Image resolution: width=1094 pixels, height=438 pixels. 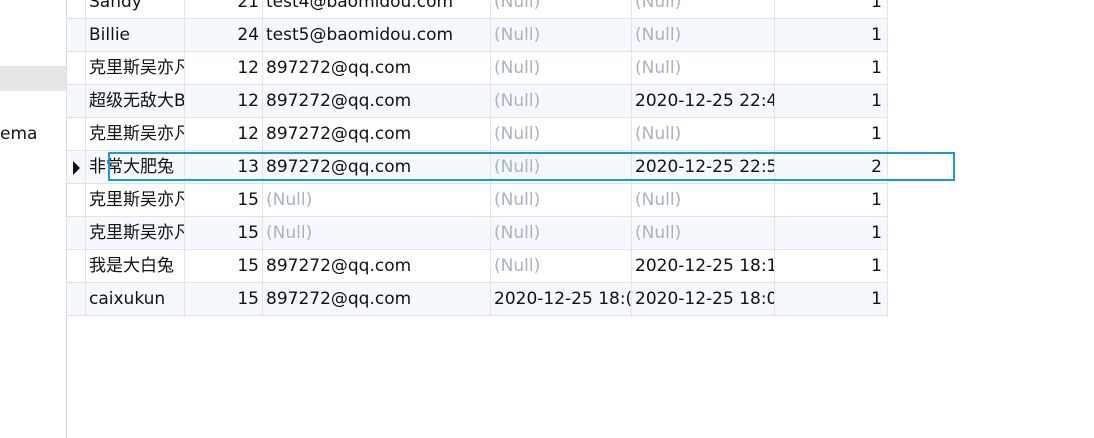 I want to click on cell-name: Sandy, so click(x=135, y=9).